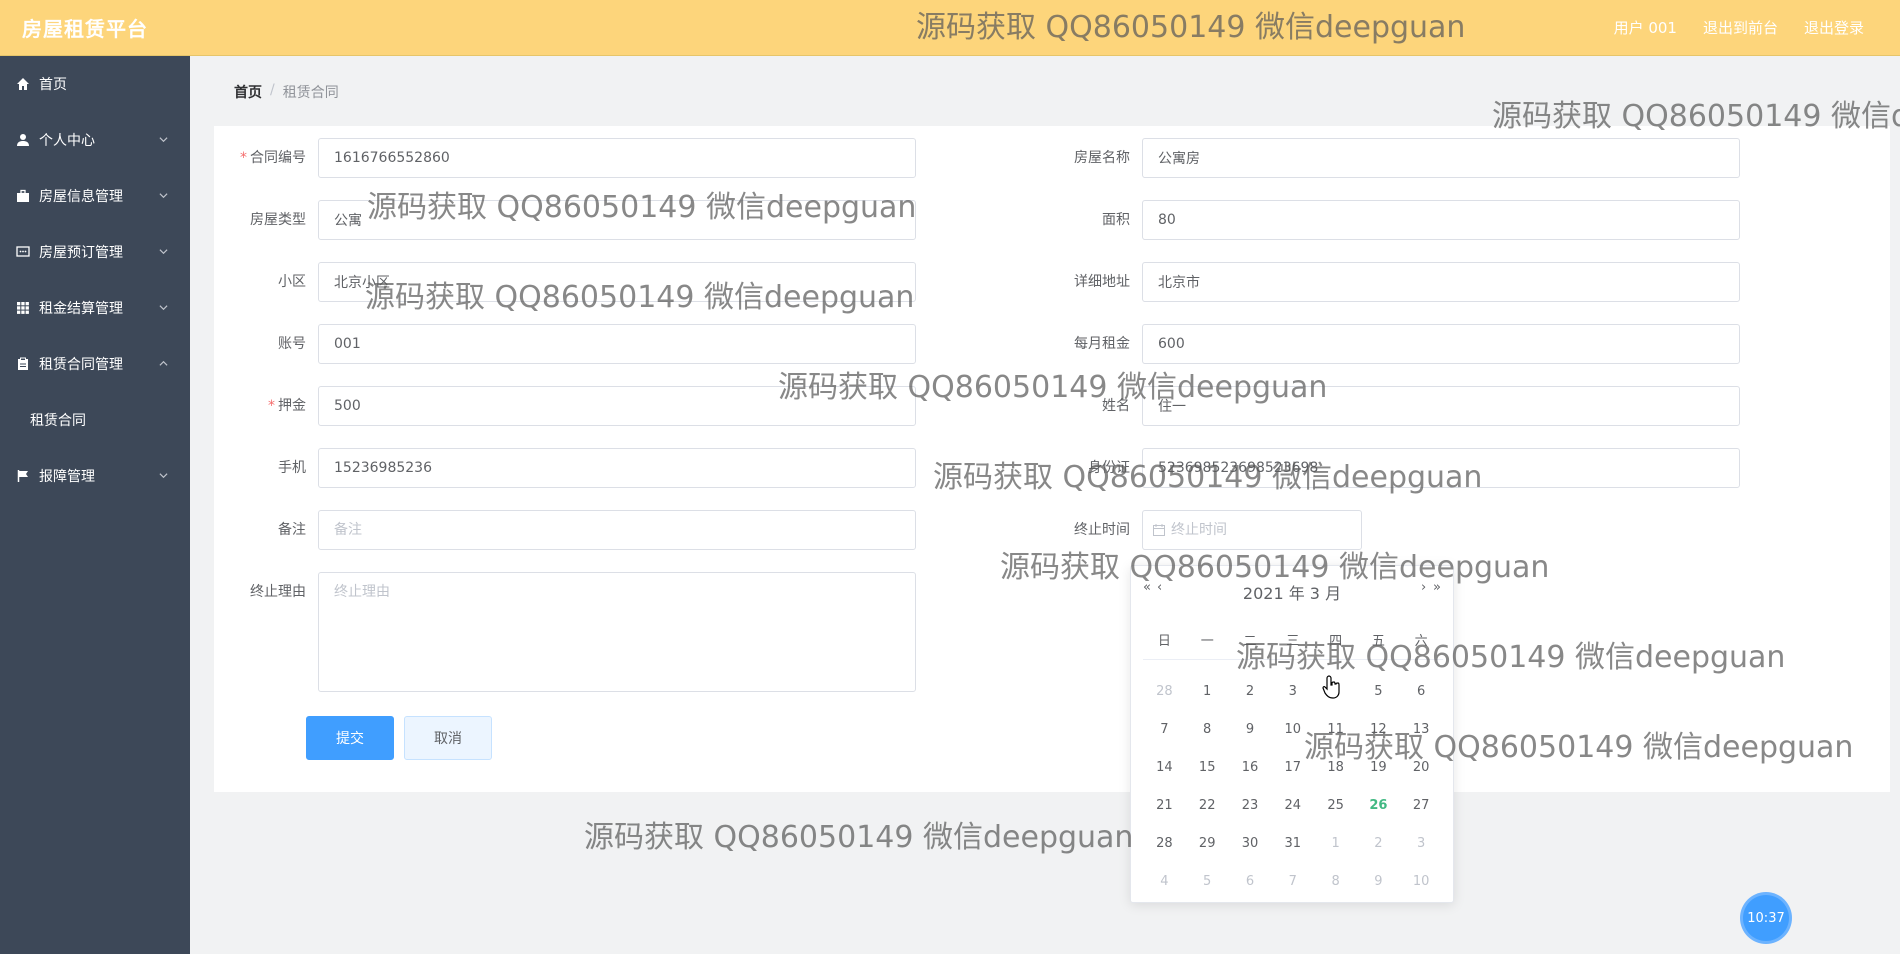 The height and width of the screenshot is (954, 1900). Describe the element at coordinates (1207, 805) in the screenshot. I see `date-cell: 22` at that location.